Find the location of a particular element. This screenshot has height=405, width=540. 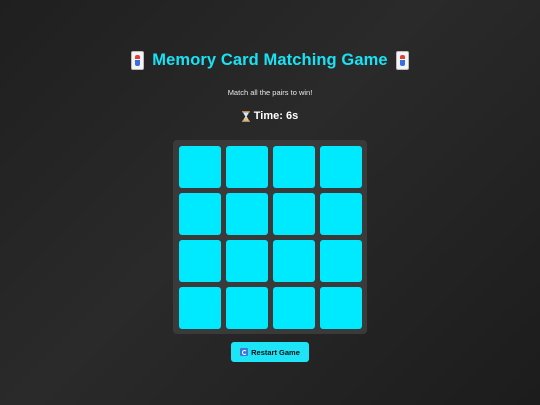

page-title: Memory Card Matching Game is located at coordinates (270, 60).